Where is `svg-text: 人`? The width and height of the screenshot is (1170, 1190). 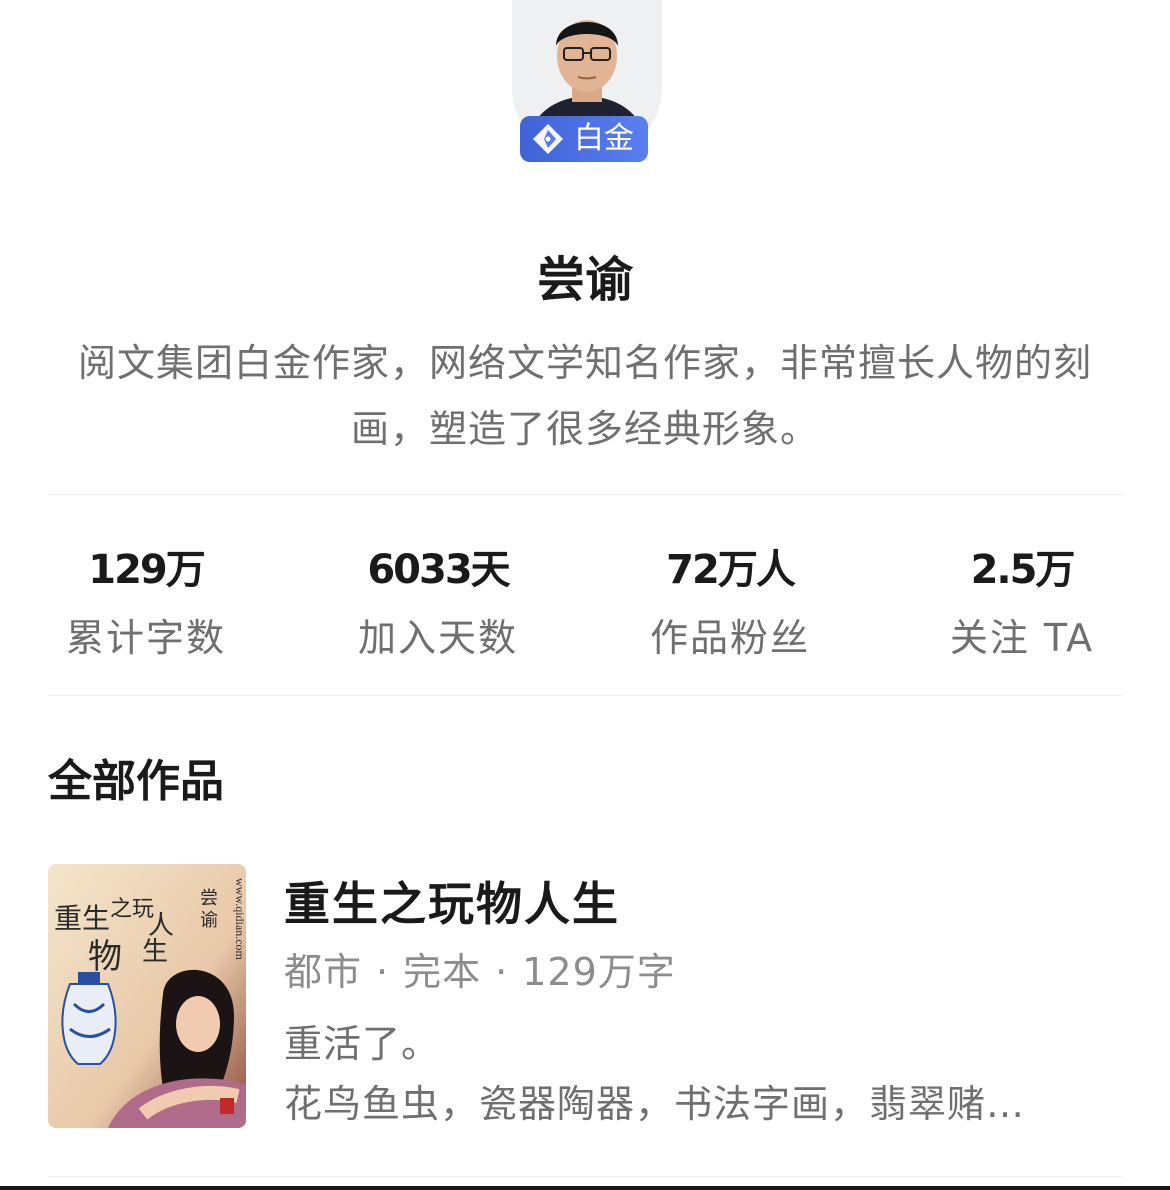 svg-text: 人 is located at coordinates (161, 925).